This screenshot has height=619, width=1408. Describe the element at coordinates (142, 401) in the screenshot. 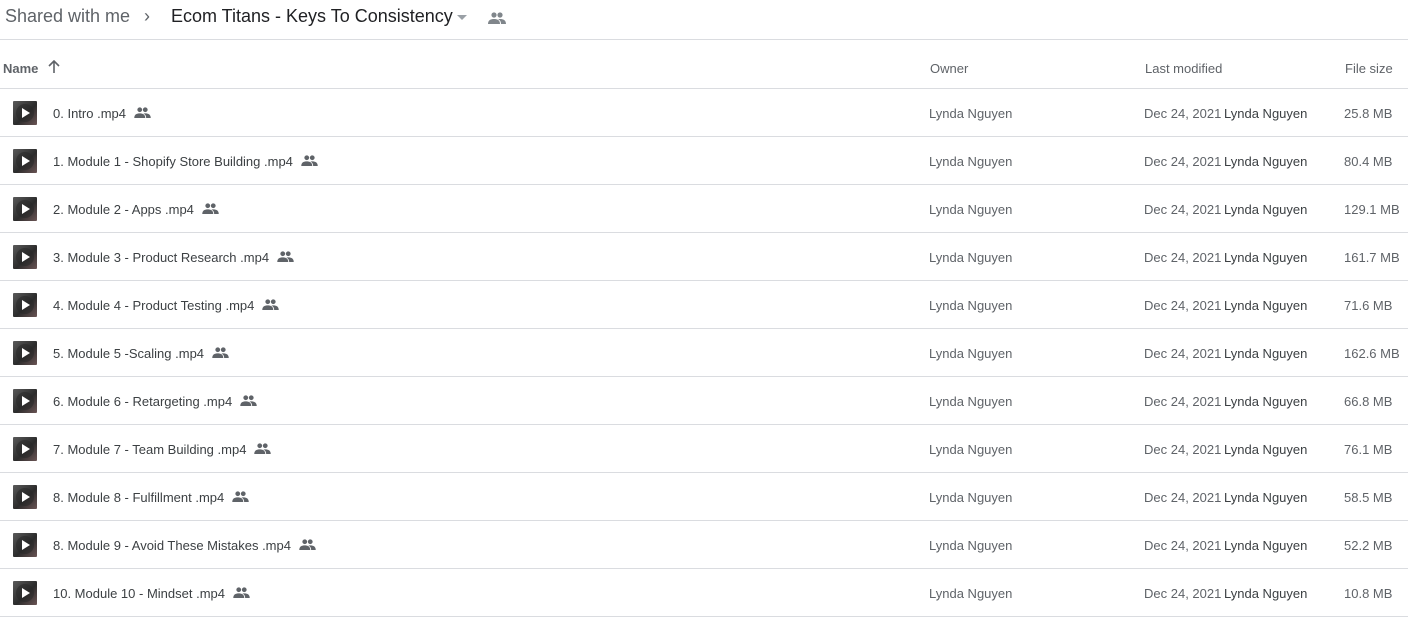

I see `file-name: 6. Module 6 - Retargeting .mp4` at that location.